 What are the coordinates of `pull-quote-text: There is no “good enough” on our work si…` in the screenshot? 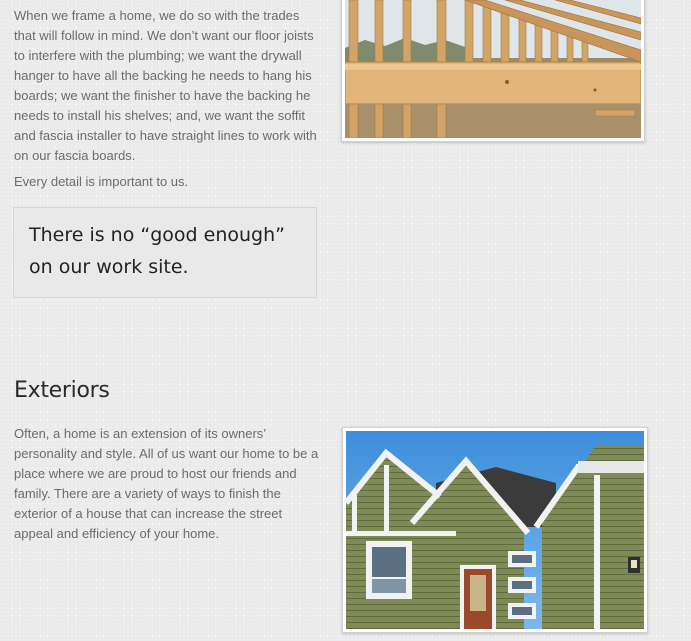 It's located at (157, 251).